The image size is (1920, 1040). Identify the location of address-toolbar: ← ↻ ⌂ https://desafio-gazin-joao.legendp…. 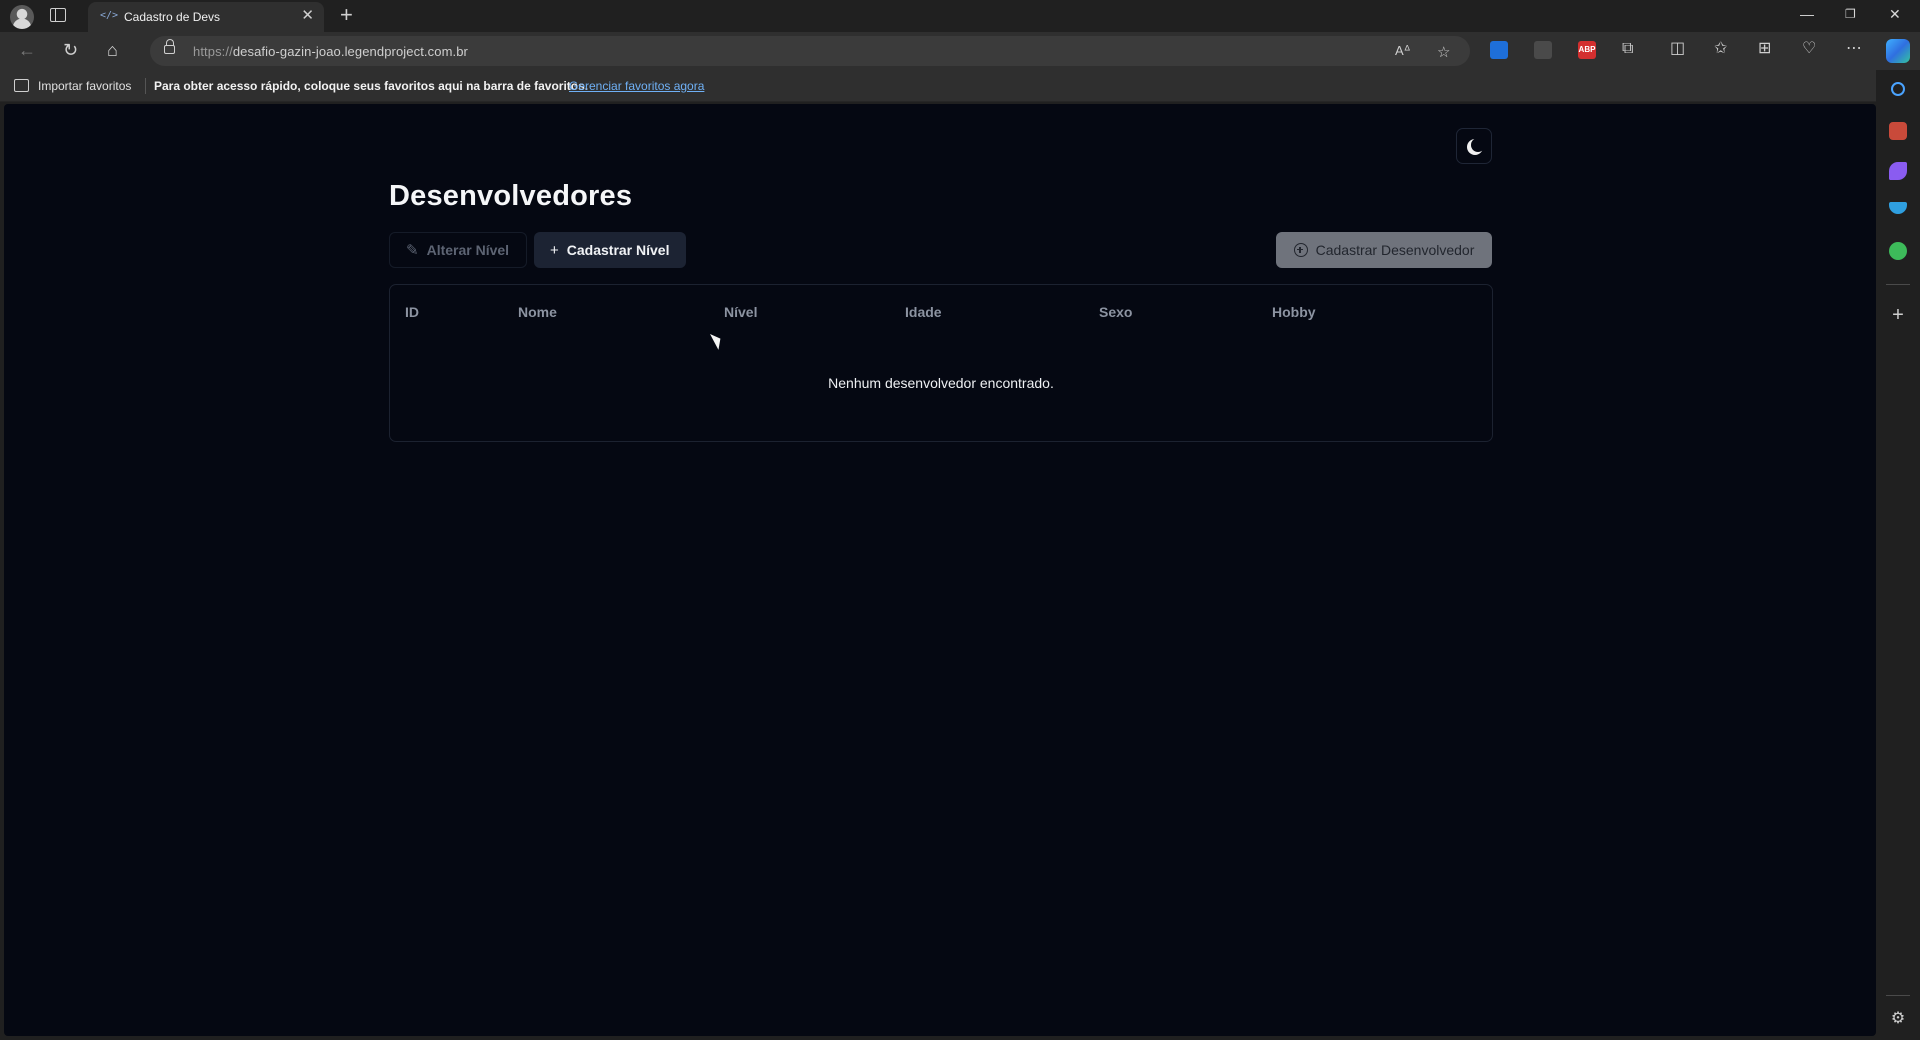
(960, 51).